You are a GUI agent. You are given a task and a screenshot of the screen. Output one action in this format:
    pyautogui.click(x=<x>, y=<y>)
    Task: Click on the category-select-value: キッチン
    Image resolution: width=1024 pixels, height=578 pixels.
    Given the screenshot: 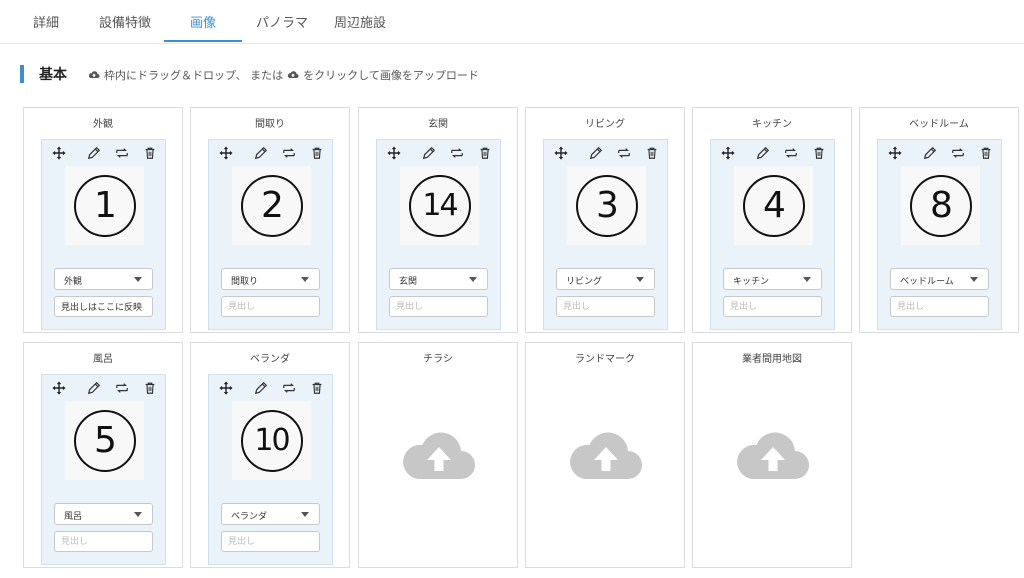 What is the action you would take?
    pyautogui.click(x=751, y=282)
    